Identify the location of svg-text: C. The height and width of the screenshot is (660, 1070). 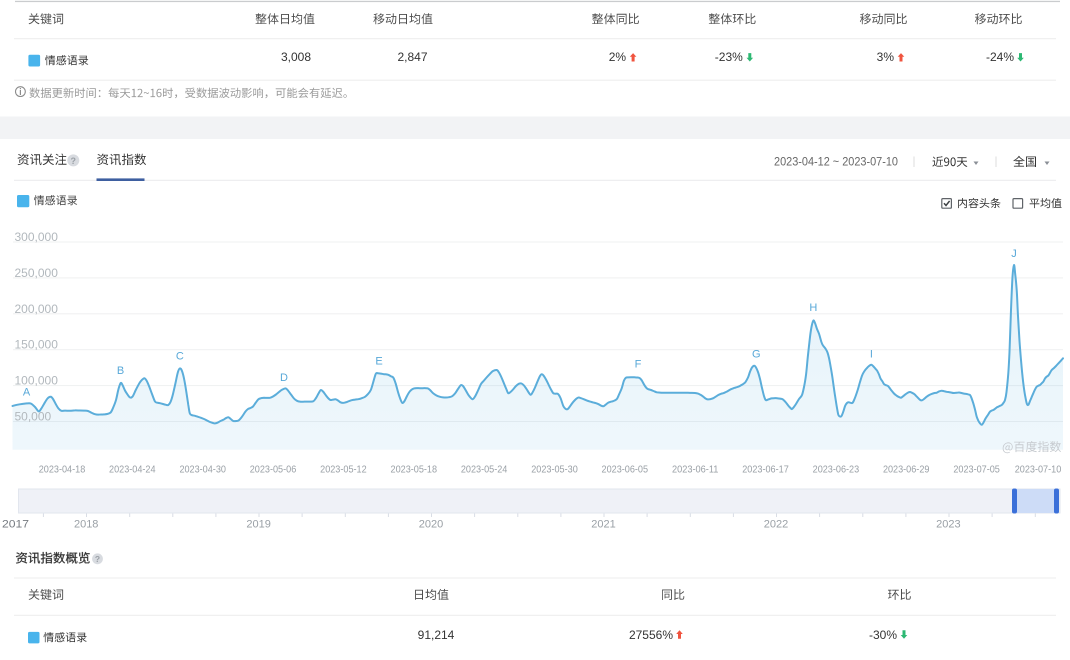
(180, 357).